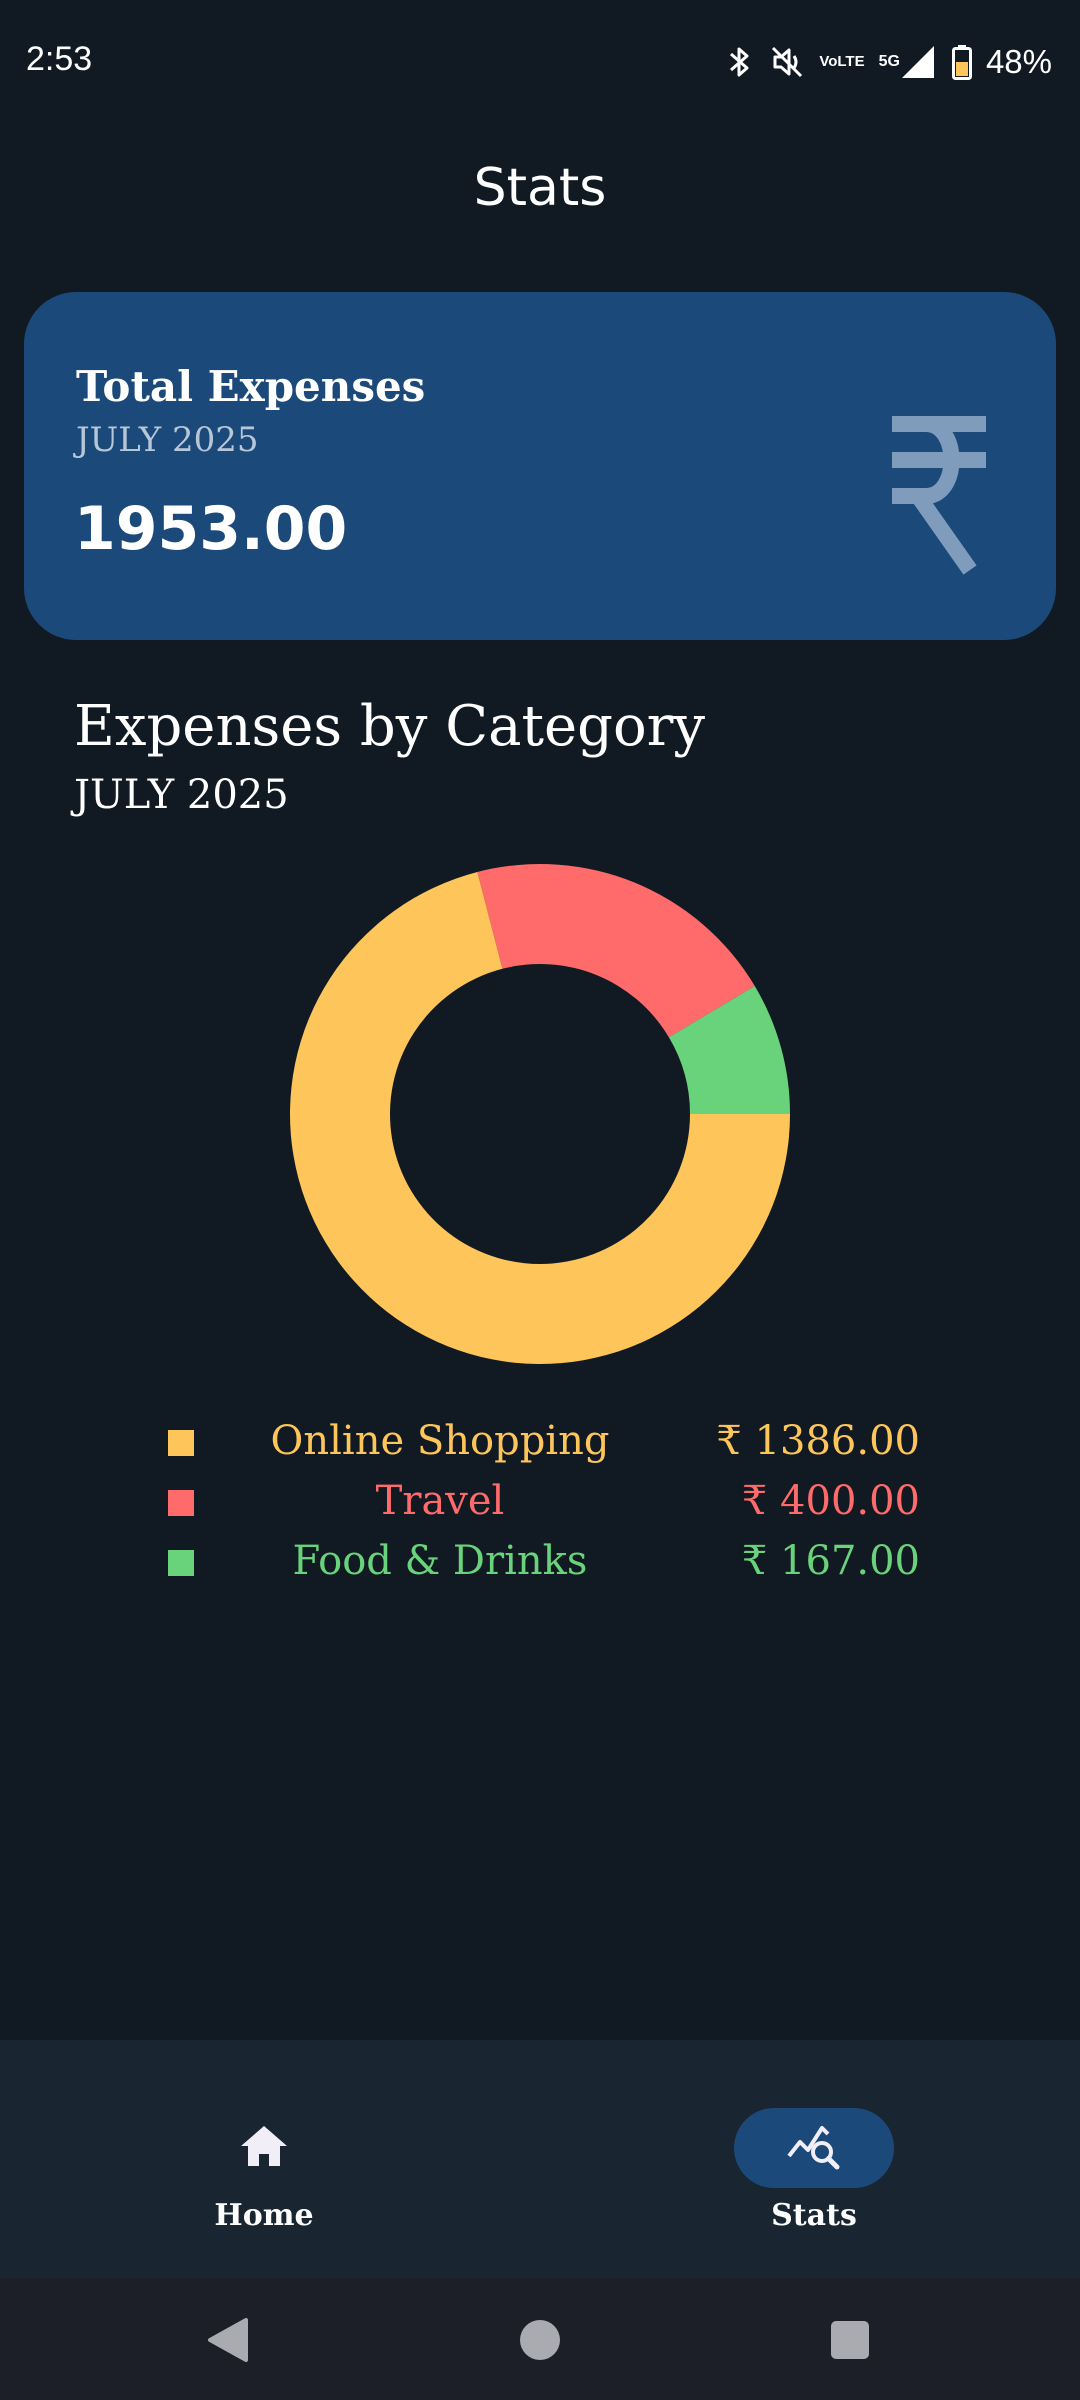 The image size is (1080, 2400). What do you see at coordinates (540, 60) in the screenshot?
I see `status-bar: 2:53 Vo LTE 5G 48%` at bounding box center [540, 60].